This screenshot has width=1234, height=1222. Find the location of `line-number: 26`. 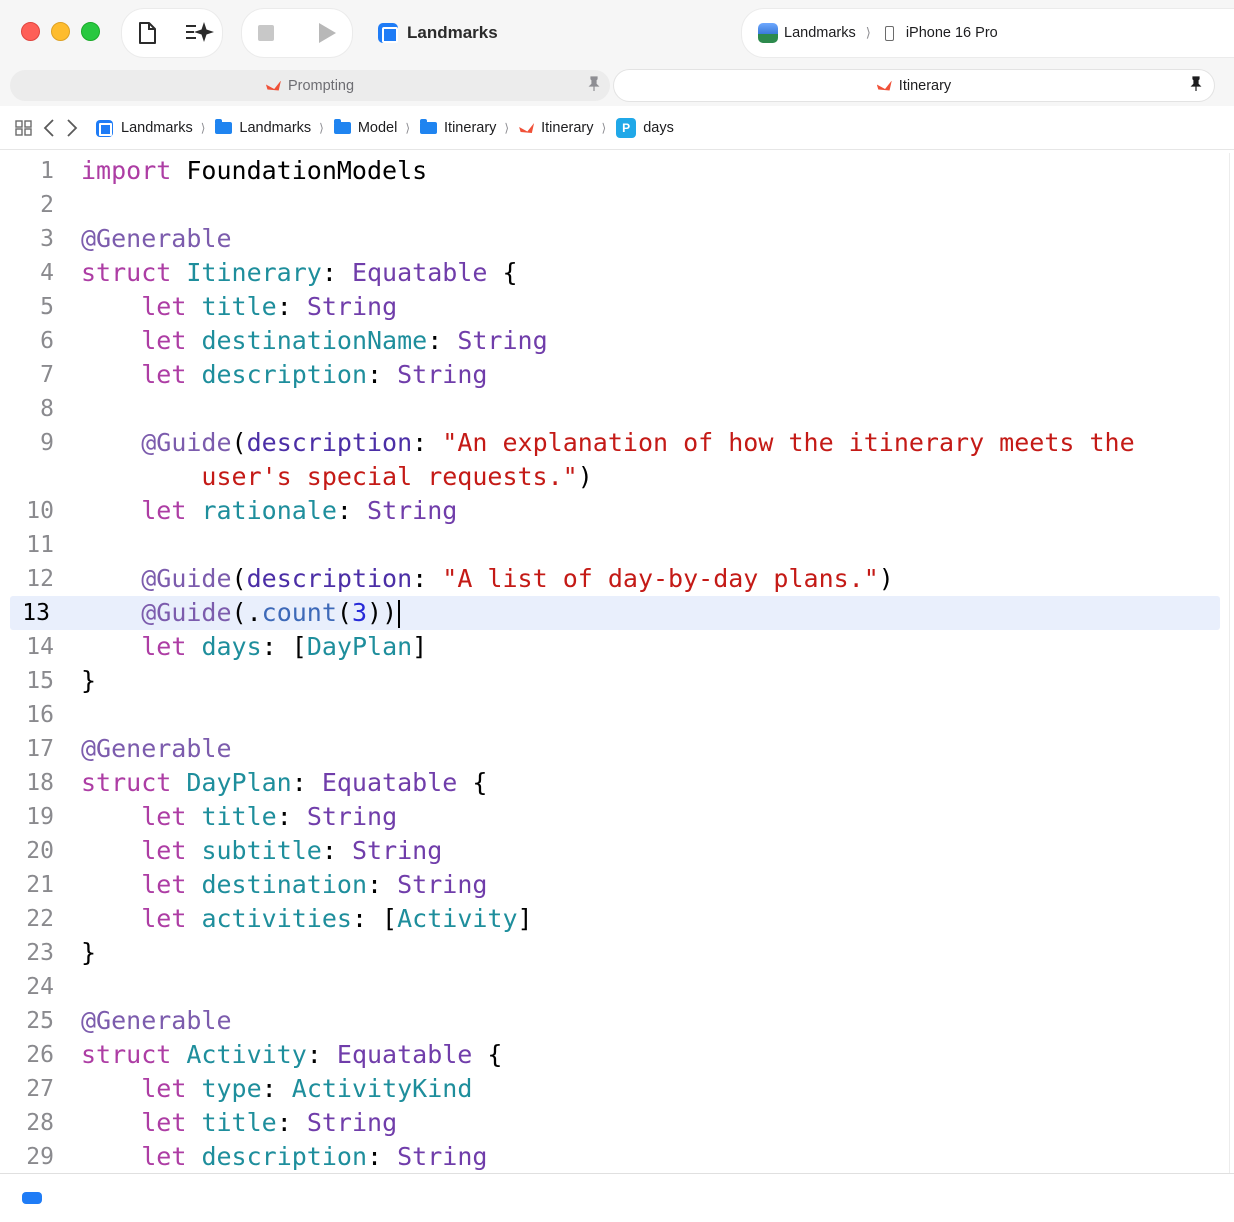

line-number: 26 is located at coordinates (40, 1055).